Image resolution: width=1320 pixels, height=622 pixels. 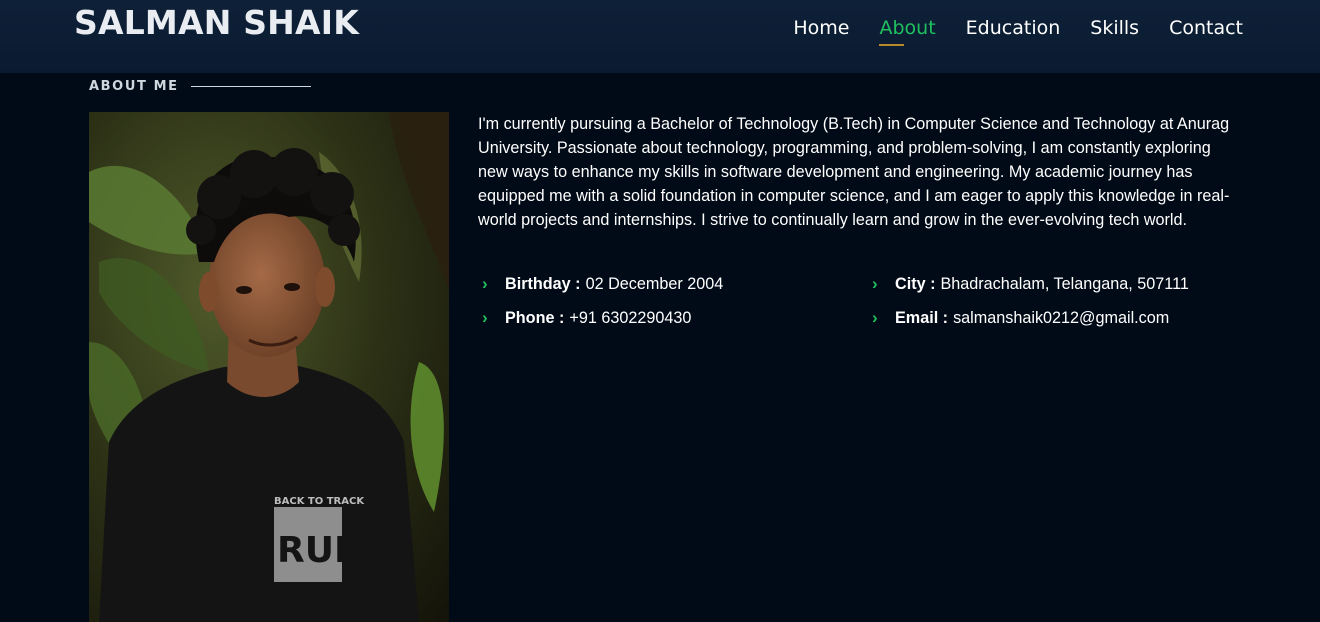 I want to click on nav-contact: Contact, so click(x=1206, y=28).